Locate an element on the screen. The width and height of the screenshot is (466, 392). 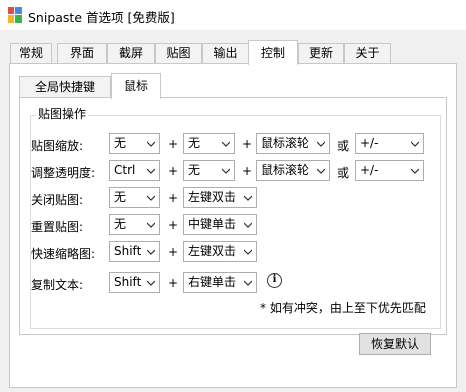
tab-control: 控制 is located at coordinates (273, 52).